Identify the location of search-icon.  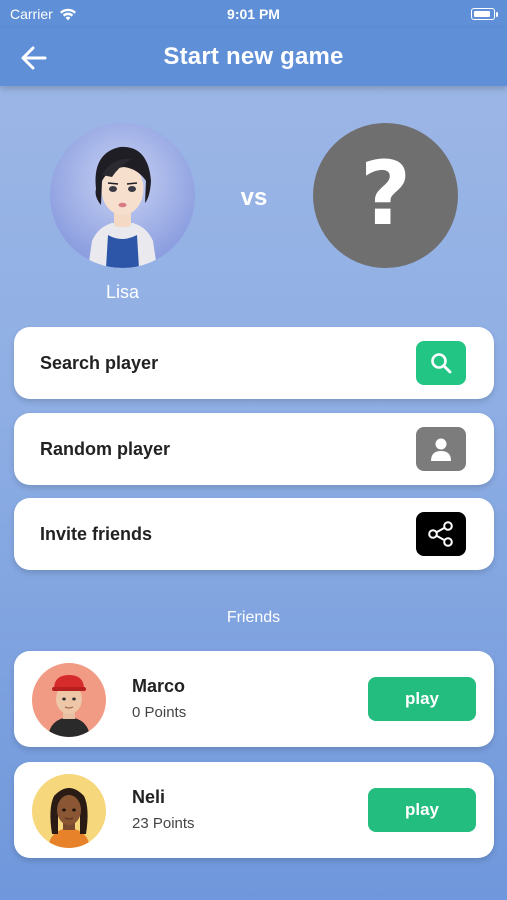
(441, 363).